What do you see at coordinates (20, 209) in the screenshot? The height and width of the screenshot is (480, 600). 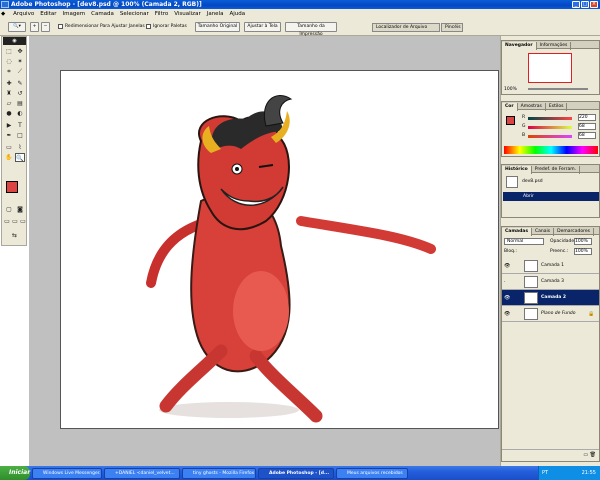 I see `quick-mask-icon: ◙` at bounding box center [20, 209].